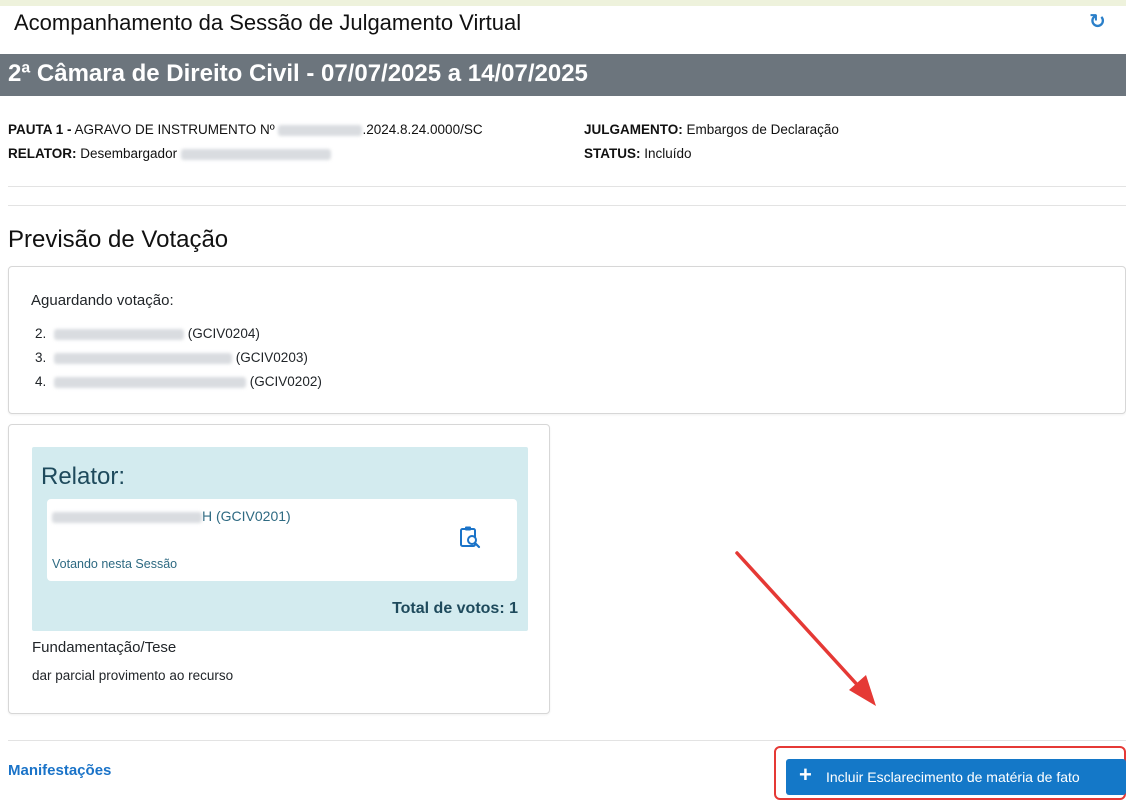 Image resolution: width=1126 pixels, height=800 pixels. I want to click on list-item: 3. (GCIV0203), so click(171, 357).